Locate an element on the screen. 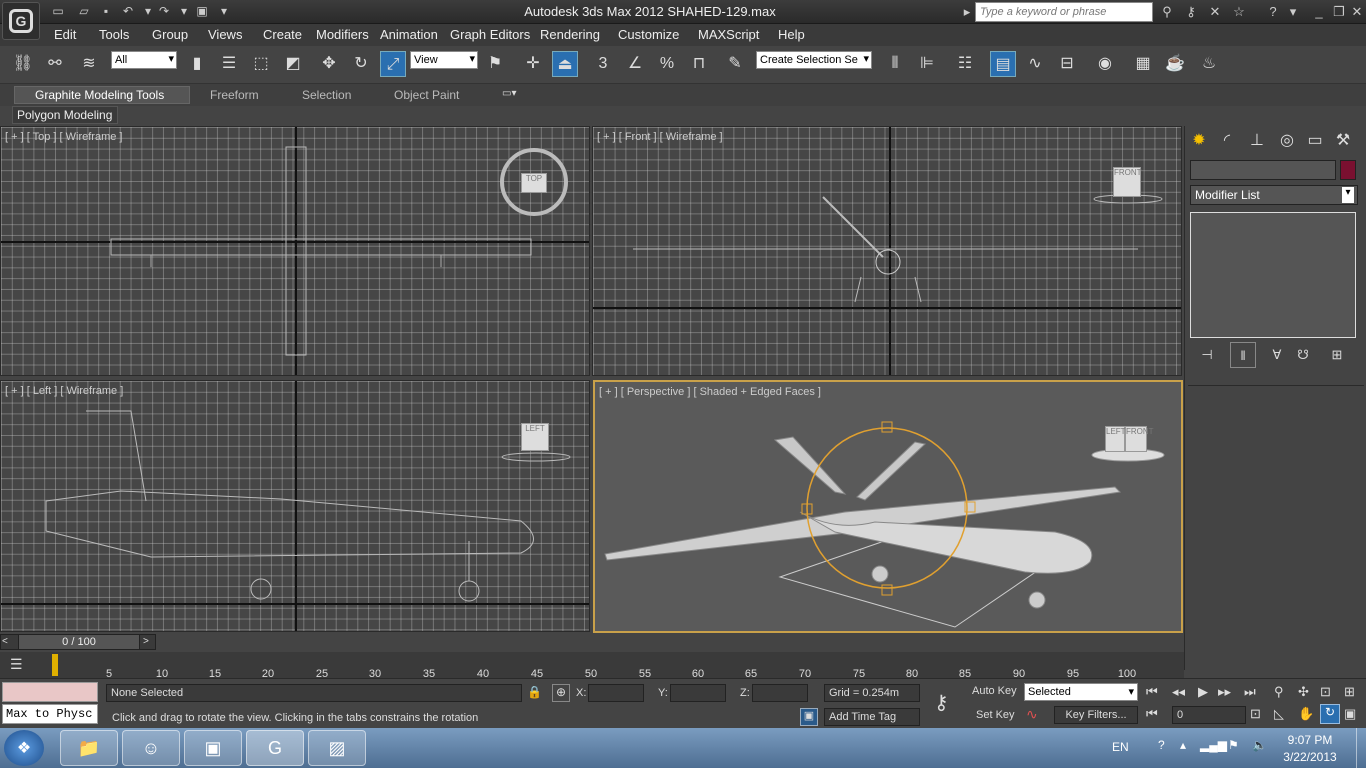  configure-modifier-sets-icon: ⊞ is located at coordinates (1337, 355).